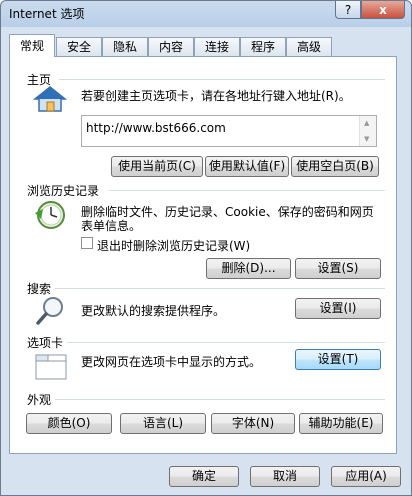 The image size is (412, 496). Describe the element at coordinates (157, 166) in the screenshot. I see `use-current-page-button: 使用当前页(C)` at that location.